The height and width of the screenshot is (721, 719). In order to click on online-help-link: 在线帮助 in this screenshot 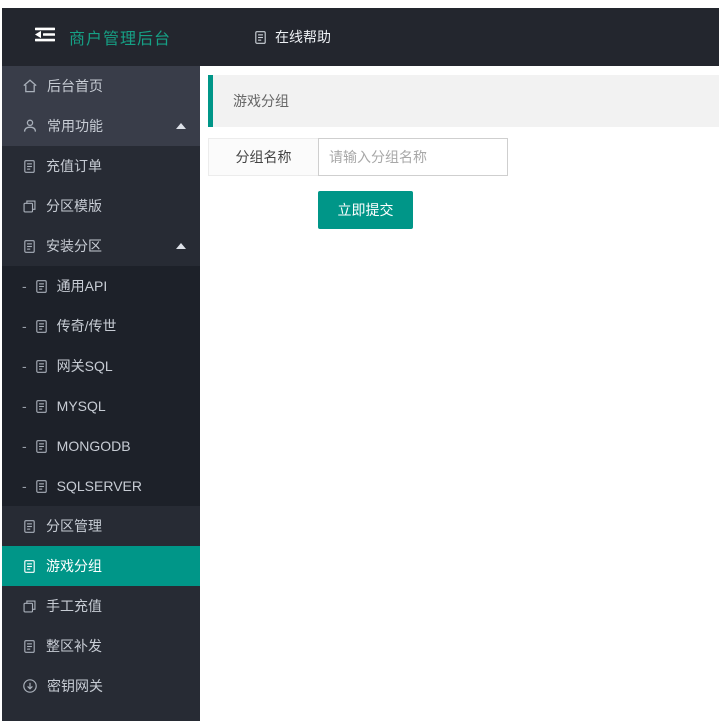, I will do `click(292, 37)`.